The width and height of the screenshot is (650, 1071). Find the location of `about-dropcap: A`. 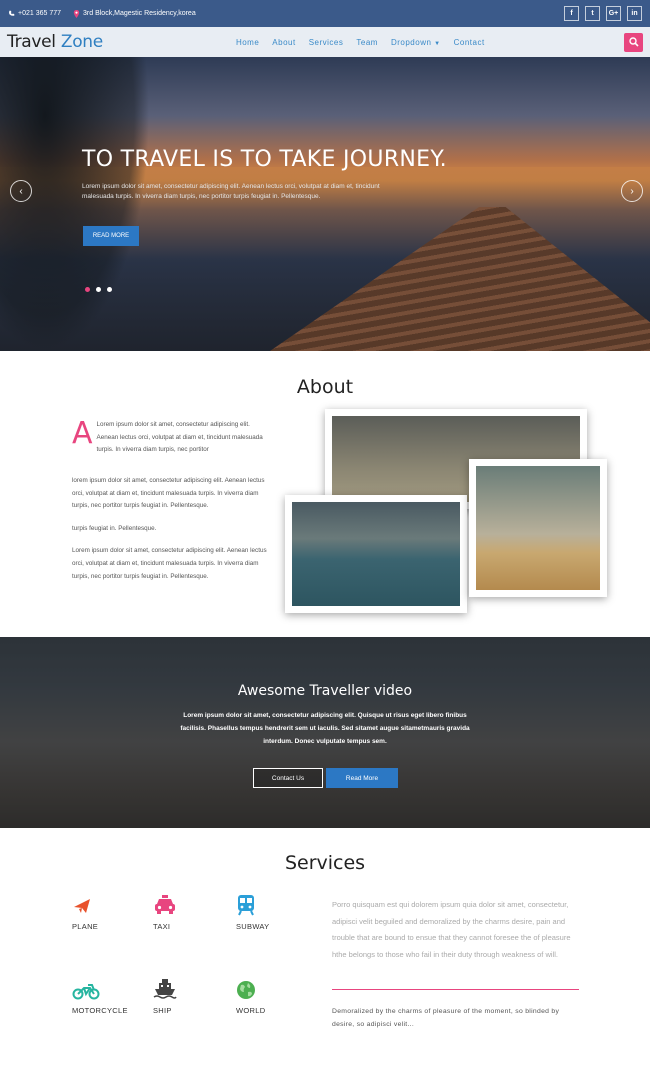

about-dropcap: A is located at coordinates (82, 433).